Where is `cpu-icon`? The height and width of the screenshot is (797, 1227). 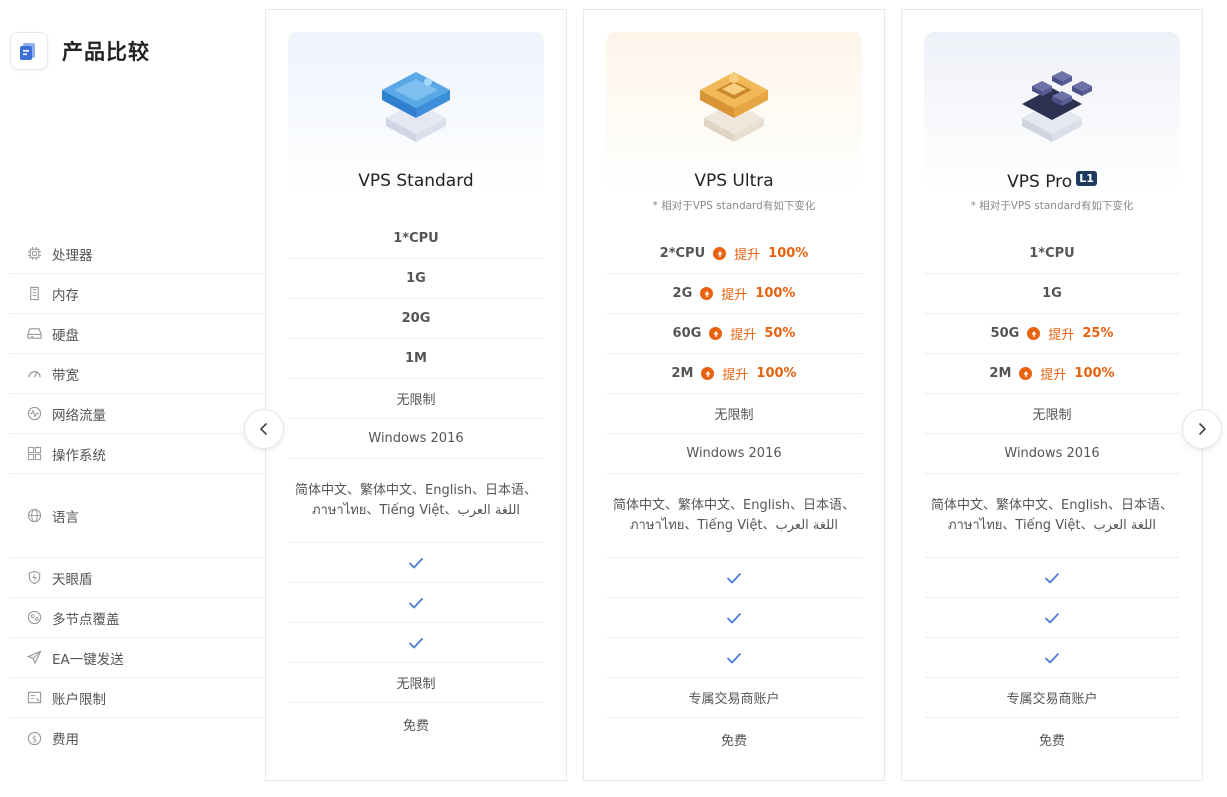
cpu-icon is located at coordinates (34, 254).